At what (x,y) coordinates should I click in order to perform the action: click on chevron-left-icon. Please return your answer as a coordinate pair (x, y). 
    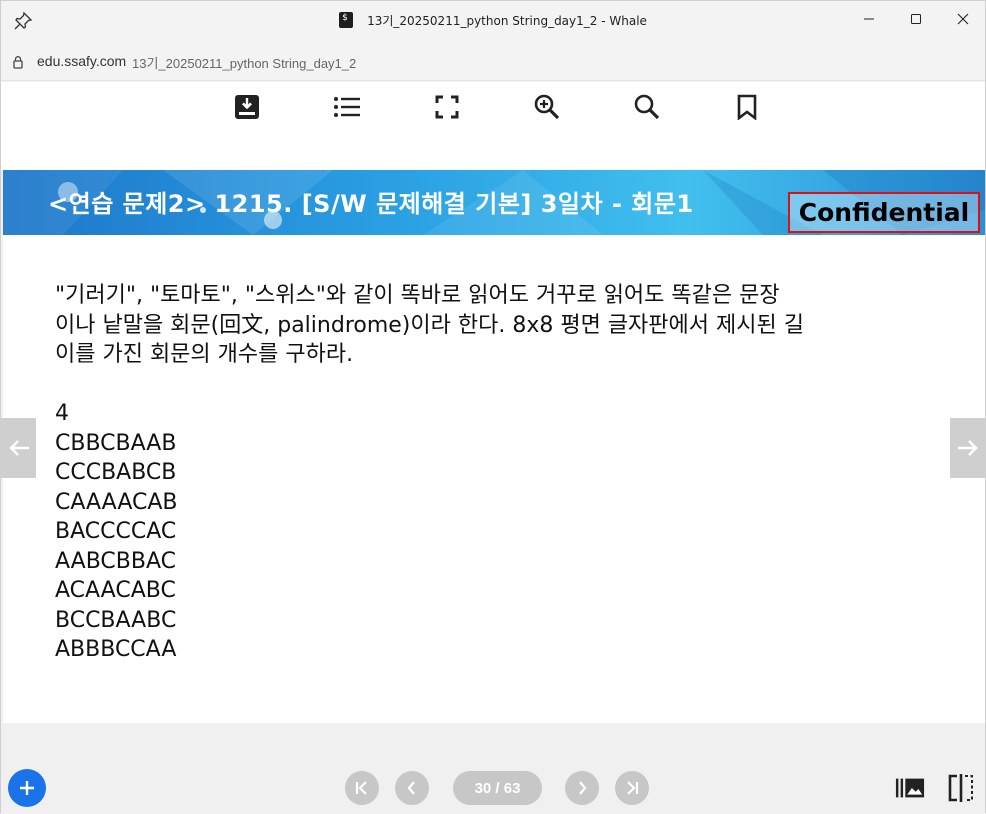
    Looking at the image, I should click on (411, 788).